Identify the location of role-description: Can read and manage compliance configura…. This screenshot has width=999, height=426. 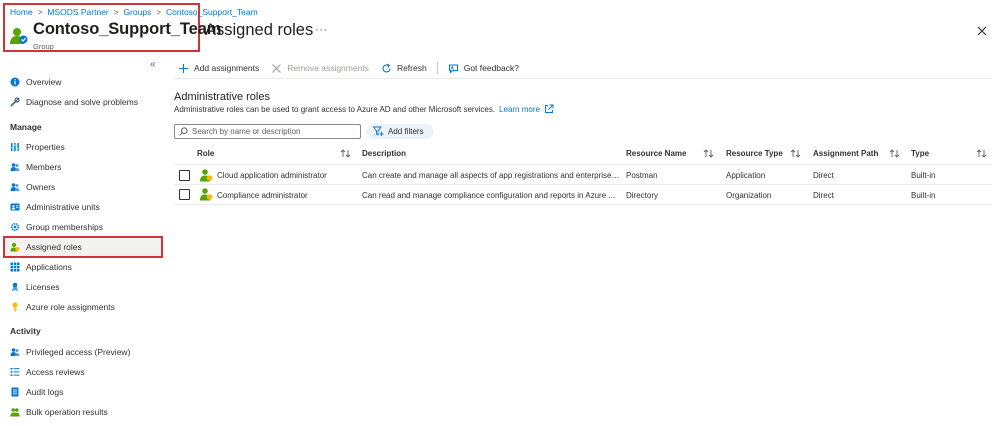
(489, 195).